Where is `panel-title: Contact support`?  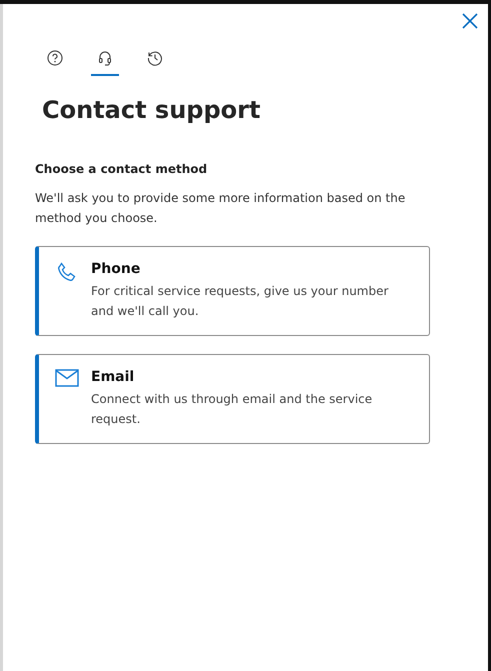
panel-title: Contact support is located at coordinates (152, 110).